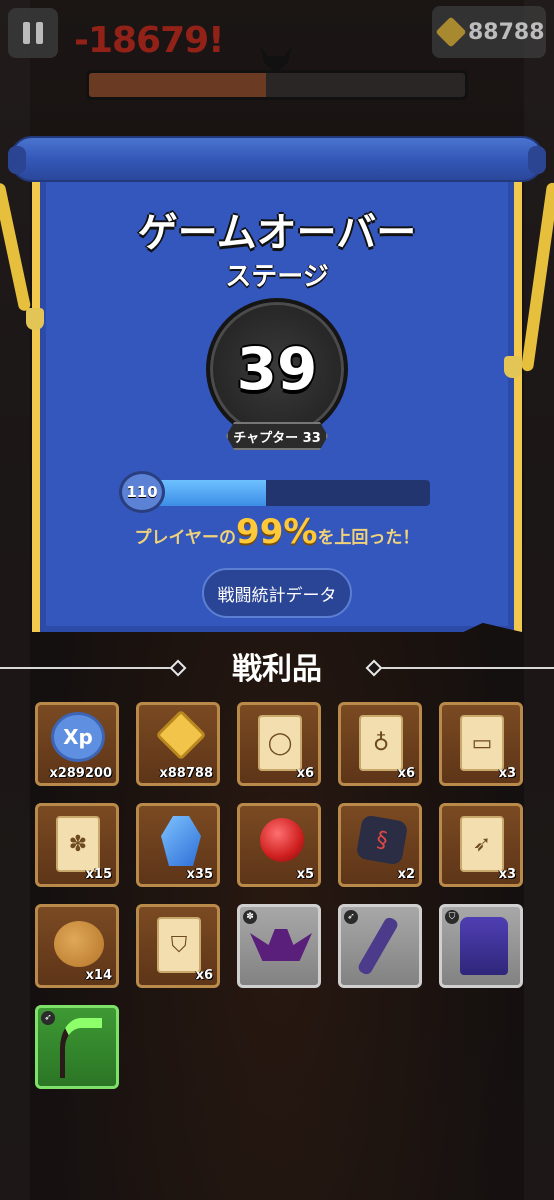 This screenshot has width=554, height=1200. Describe the element at coordinates (276, 58) in the screenshot. I see `boss-demon-icon` at that location.